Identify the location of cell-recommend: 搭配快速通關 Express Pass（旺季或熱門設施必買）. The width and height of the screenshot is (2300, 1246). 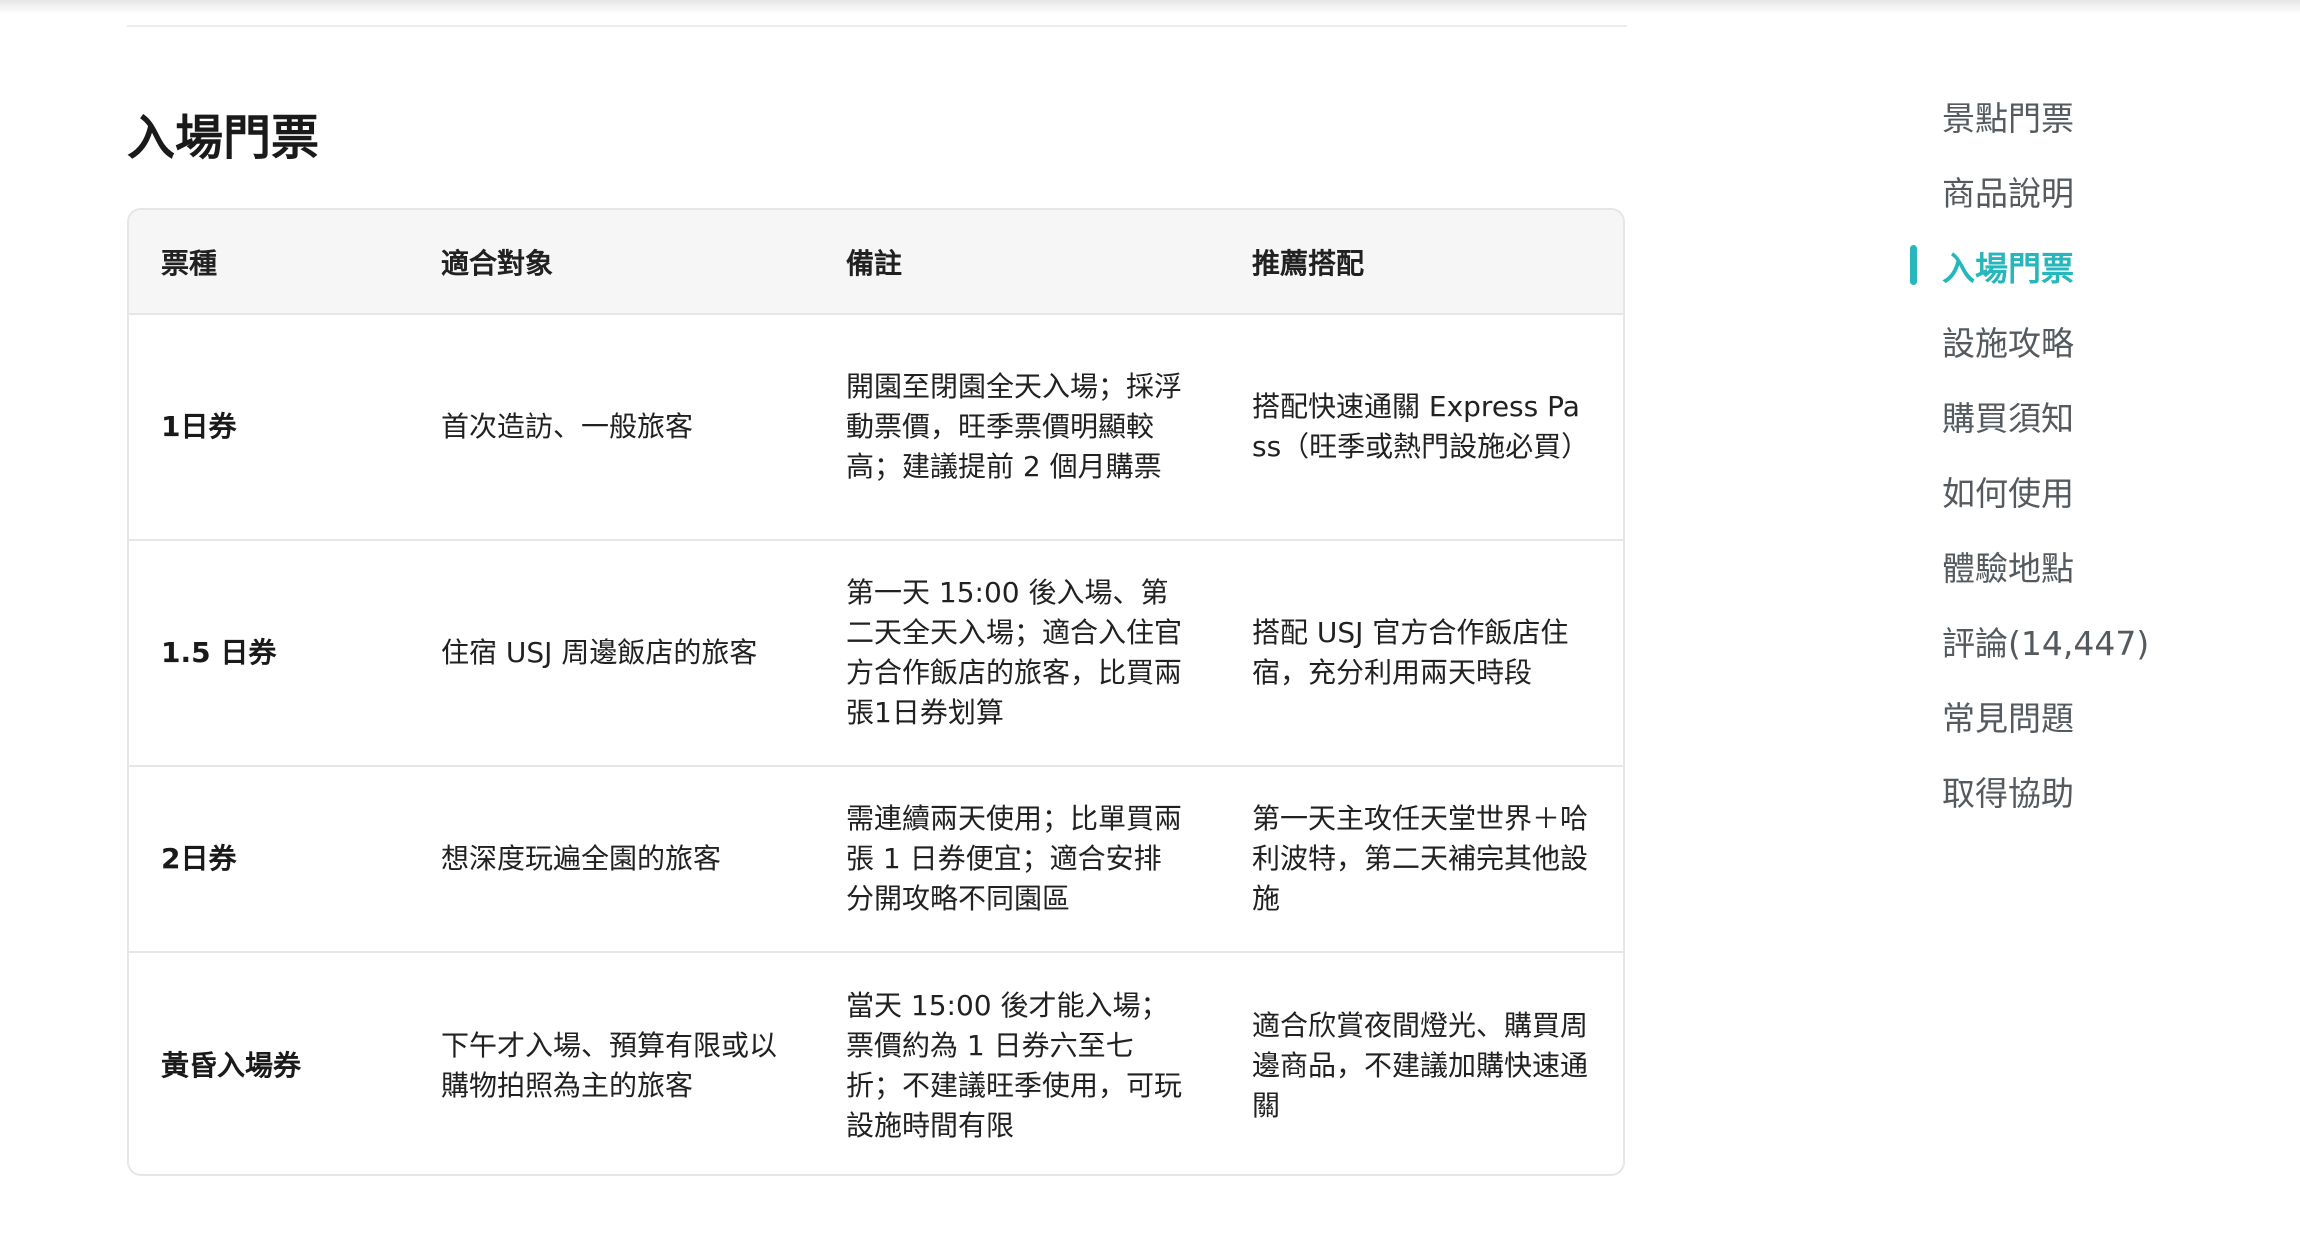
(1421, 426).